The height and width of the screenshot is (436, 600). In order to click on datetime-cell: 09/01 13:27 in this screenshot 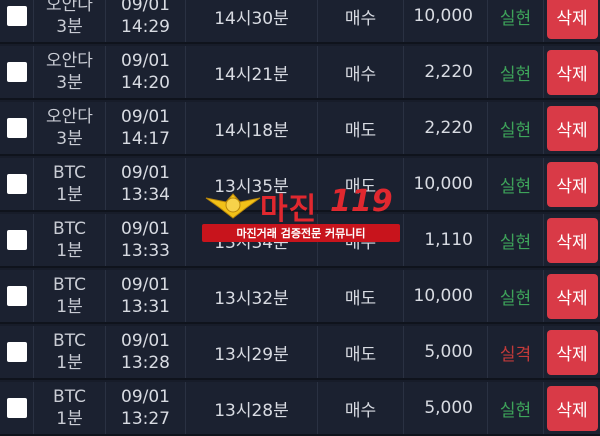, I will do `click(146, 408)`.